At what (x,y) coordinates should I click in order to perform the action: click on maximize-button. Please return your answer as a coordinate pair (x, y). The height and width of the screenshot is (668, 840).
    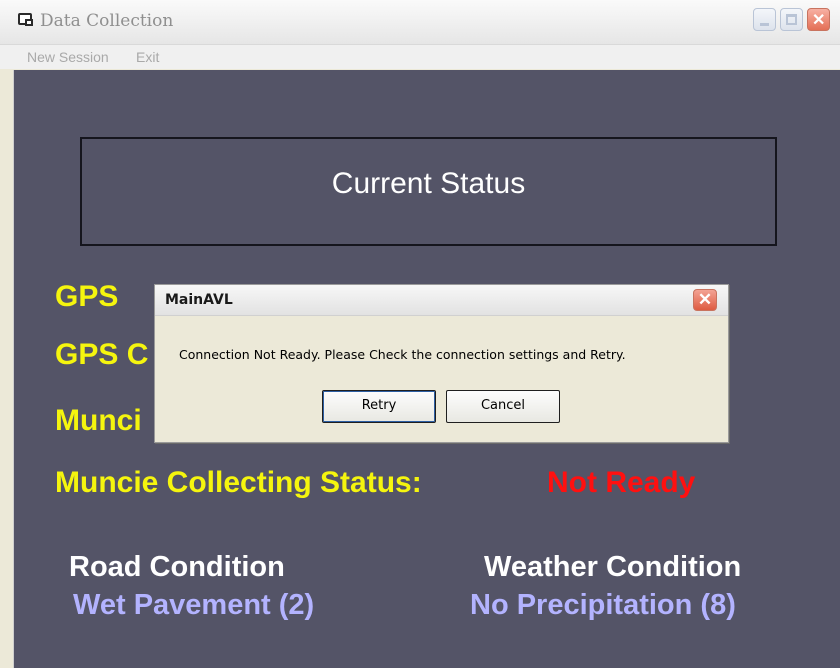
    Looking at the image, I should click on (791, 19).